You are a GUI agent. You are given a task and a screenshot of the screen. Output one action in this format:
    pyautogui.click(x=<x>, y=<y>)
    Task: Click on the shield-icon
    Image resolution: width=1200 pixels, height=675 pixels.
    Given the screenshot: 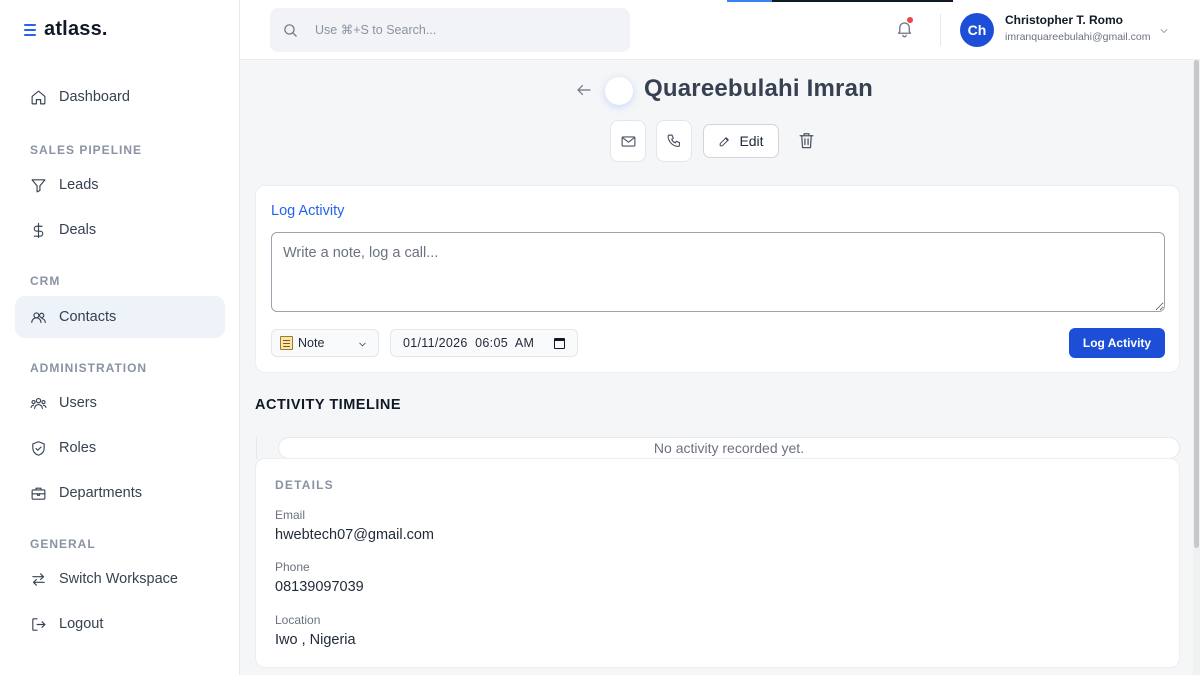 What is the action you would take?
    pyautogui.click(x=38, y=448)
    